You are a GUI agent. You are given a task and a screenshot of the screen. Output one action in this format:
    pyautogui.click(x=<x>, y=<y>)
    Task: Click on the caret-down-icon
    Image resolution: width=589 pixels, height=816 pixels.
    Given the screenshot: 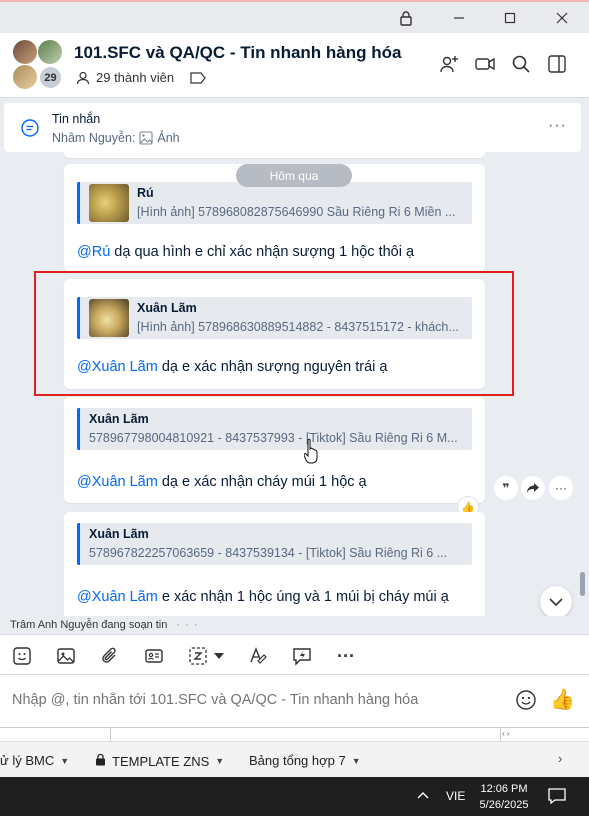 What is the action you would take?
    pyautogui.click(x=219, y=656)
    